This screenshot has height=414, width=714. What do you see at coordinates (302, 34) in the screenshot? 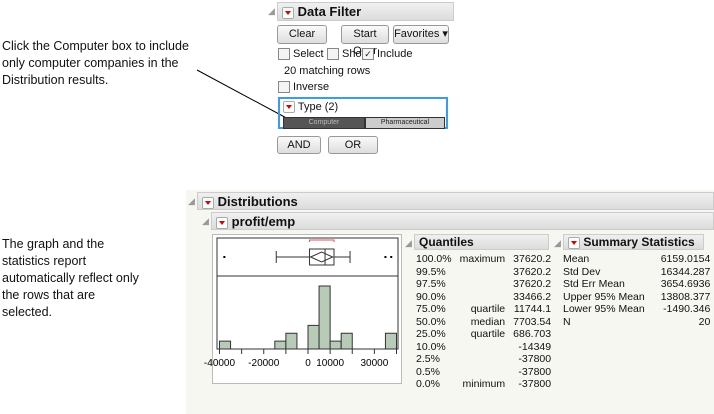
I see `clear-button: Clear` at bounding box center [302, 34].